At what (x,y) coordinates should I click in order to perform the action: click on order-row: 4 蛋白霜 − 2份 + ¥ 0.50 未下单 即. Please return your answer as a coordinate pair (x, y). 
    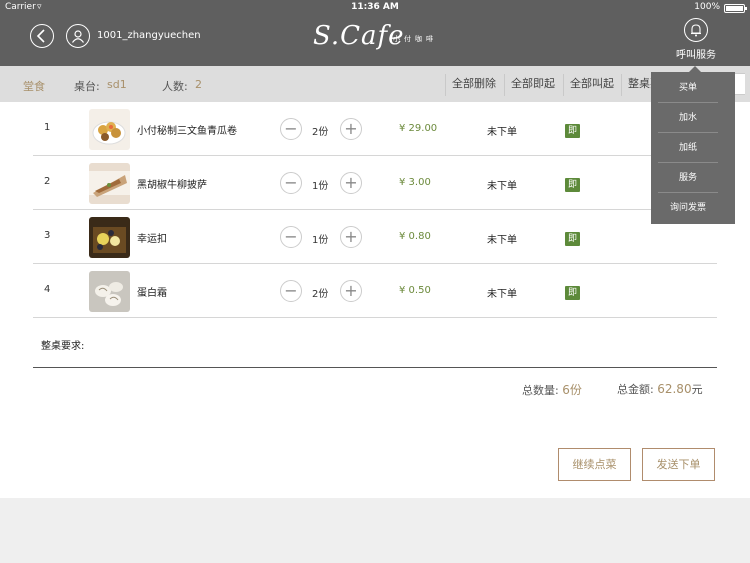
    Looking at the image, I should click on (375, 291).